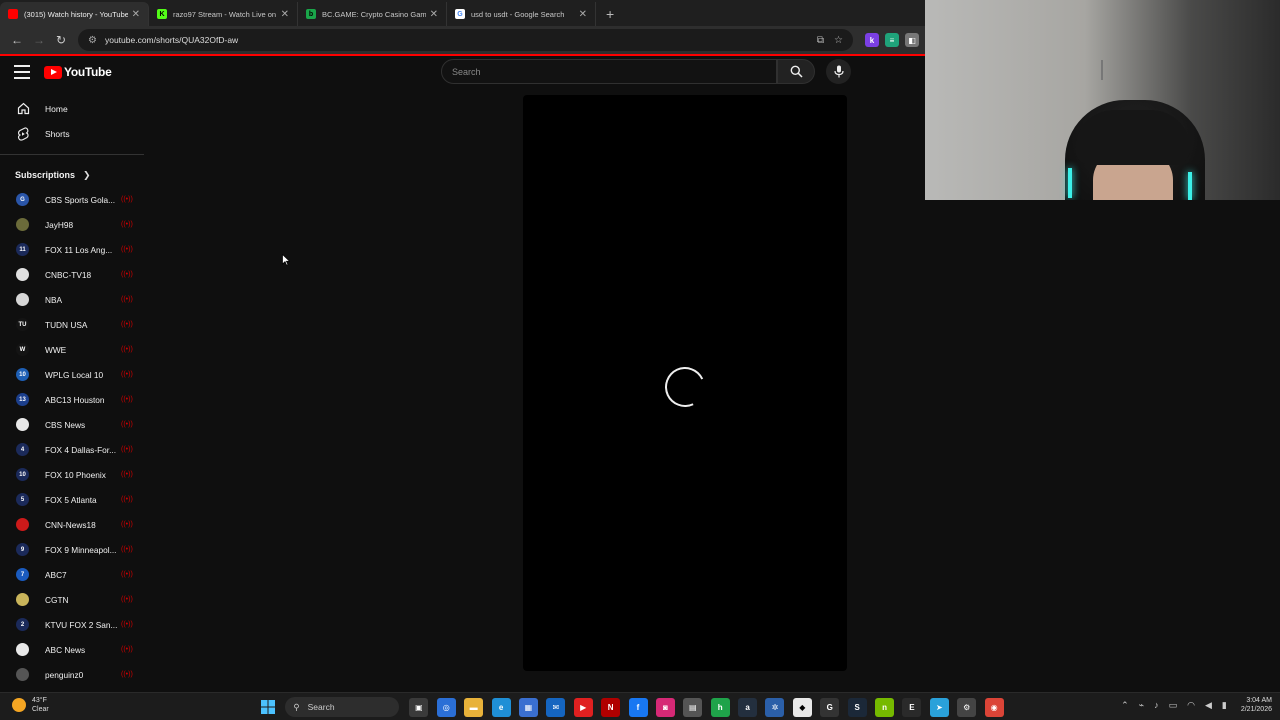  Describe the element at coordinates (1259, 700) in the screenshot. I see `clock-time: 3:04 AM` at that location.